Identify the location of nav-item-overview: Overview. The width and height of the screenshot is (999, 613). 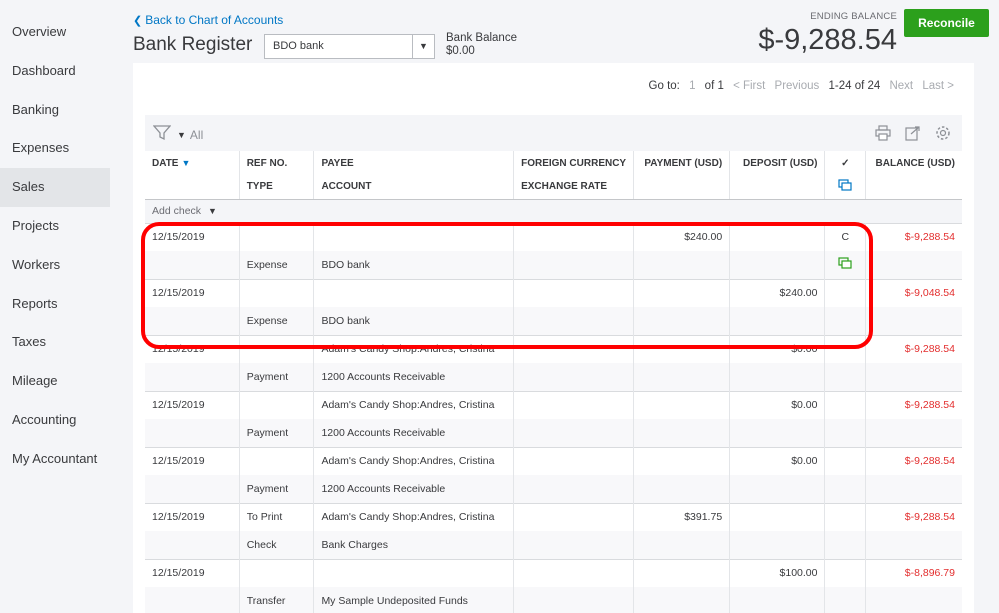
(55, 32).